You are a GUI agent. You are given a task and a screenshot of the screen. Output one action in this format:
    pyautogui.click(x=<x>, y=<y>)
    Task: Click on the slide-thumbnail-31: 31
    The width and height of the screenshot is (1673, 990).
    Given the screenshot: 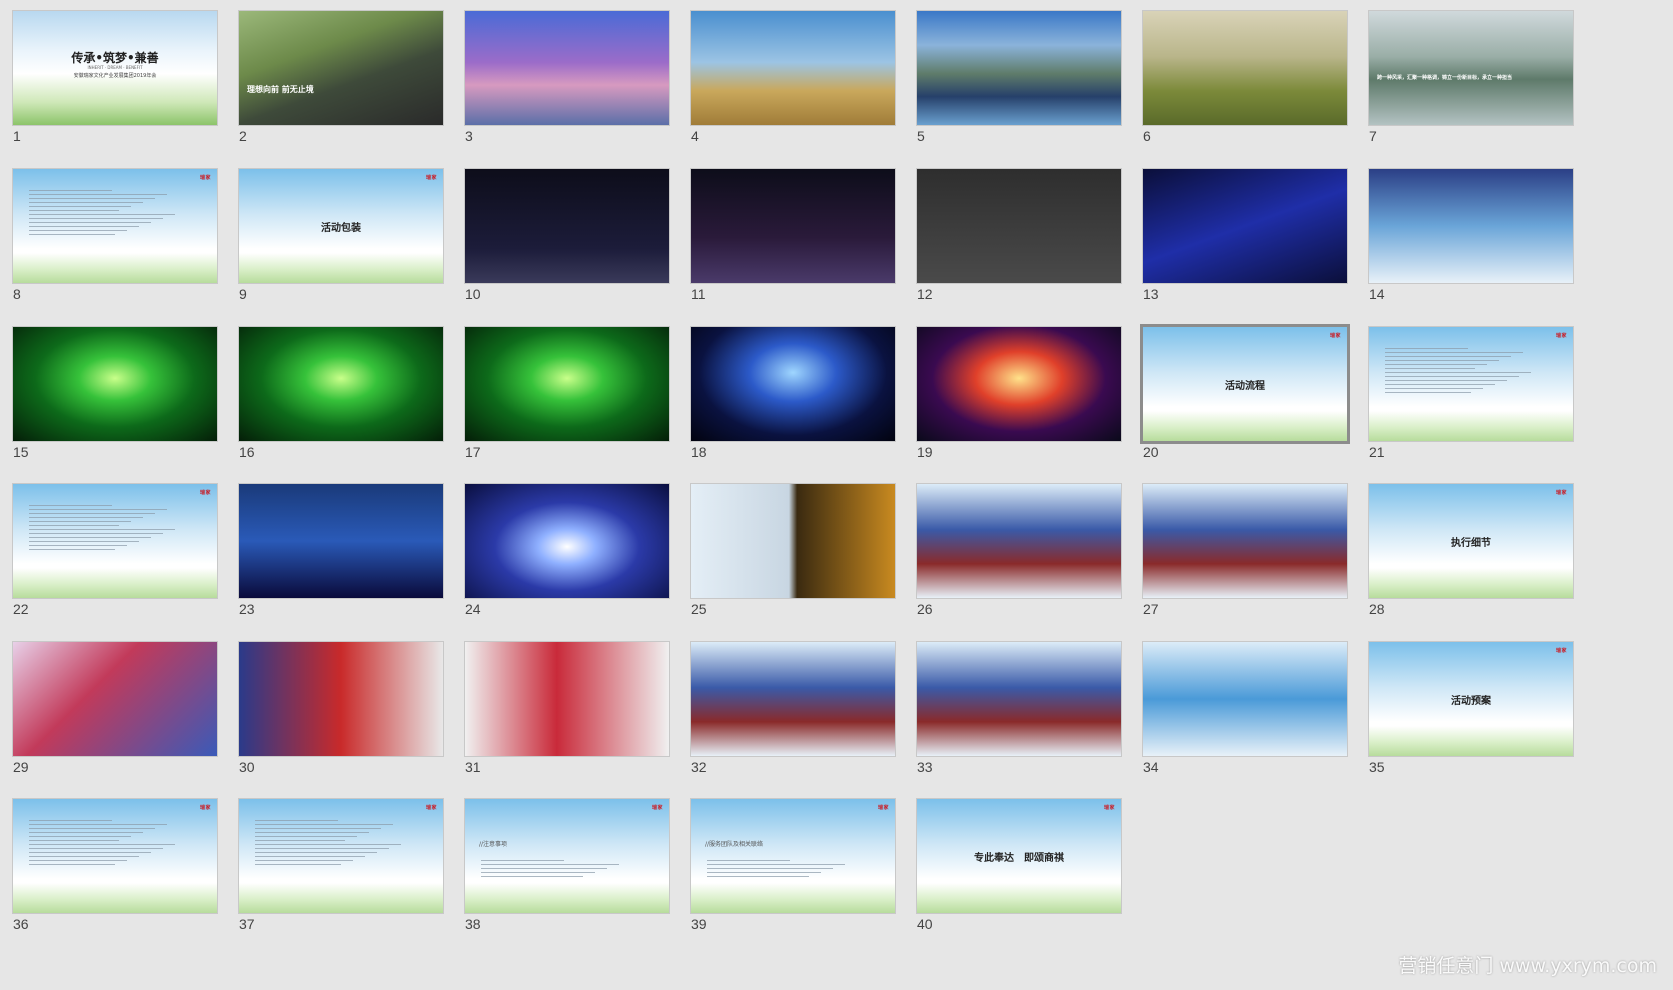 What is the action you would take?
    pyautogui.click(x=567, y=711)
    